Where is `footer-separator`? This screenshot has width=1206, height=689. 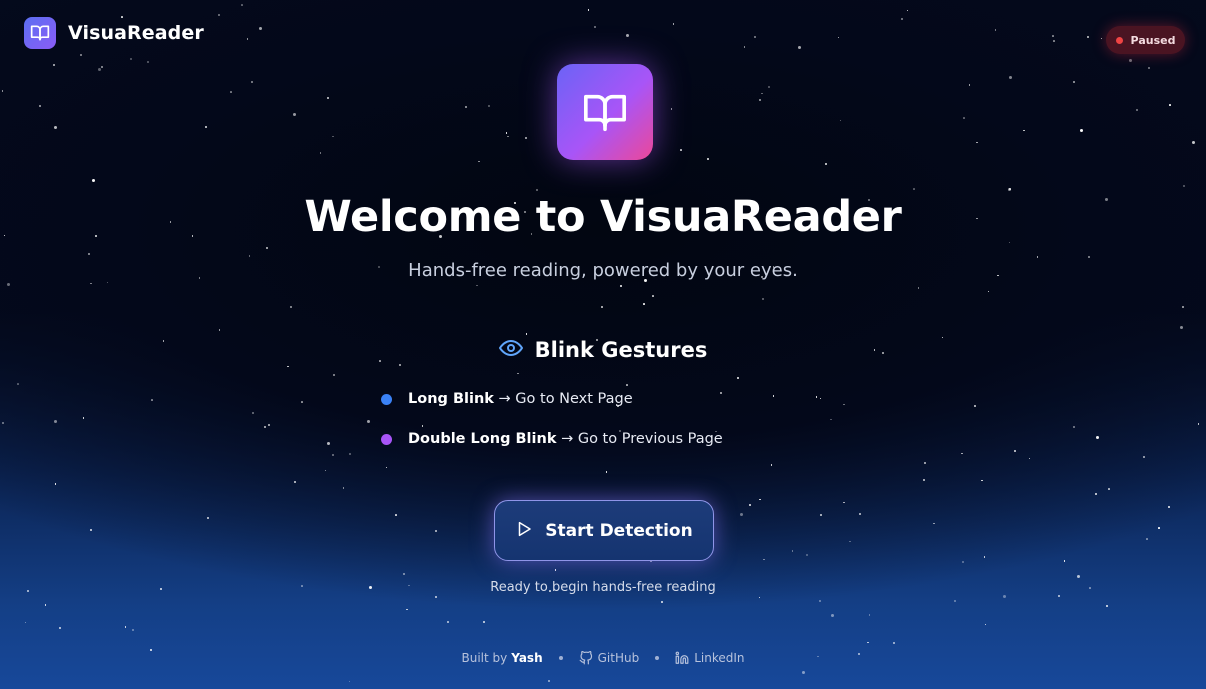
footer-separator is located at coordinates (657, 658).